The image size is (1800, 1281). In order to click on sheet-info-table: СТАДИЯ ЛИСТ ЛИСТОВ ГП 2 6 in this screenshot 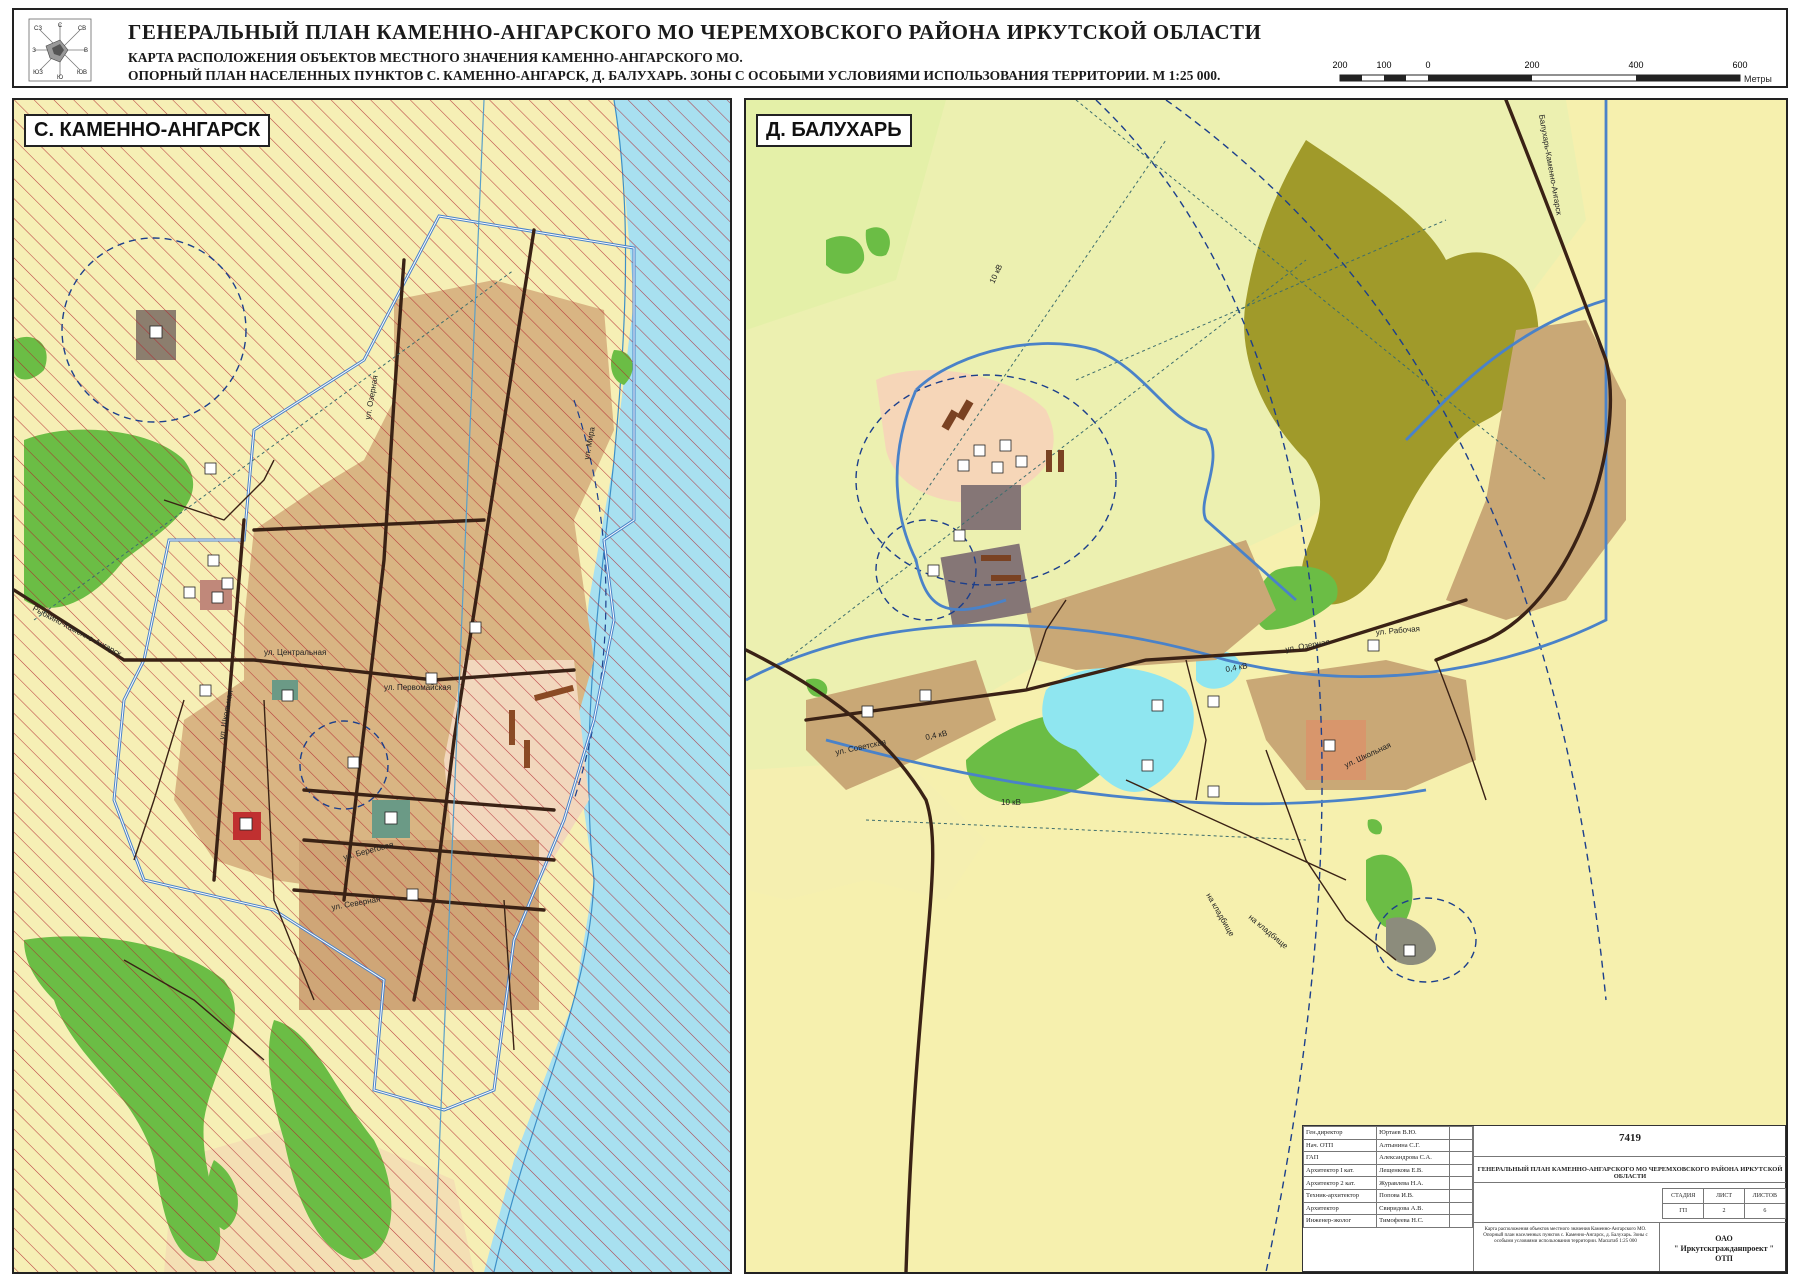, I will do `click(1724, 1203)`.